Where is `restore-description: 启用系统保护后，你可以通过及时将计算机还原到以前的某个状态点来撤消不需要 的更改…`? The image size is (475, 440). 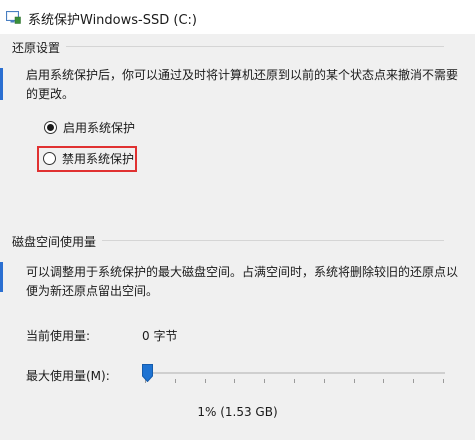
restore-description: 启用系统保护后，你可以通过及时将计算机还原到以前的某个状态点来撤消不需要 的更改… is located at coordinates (242, 85).